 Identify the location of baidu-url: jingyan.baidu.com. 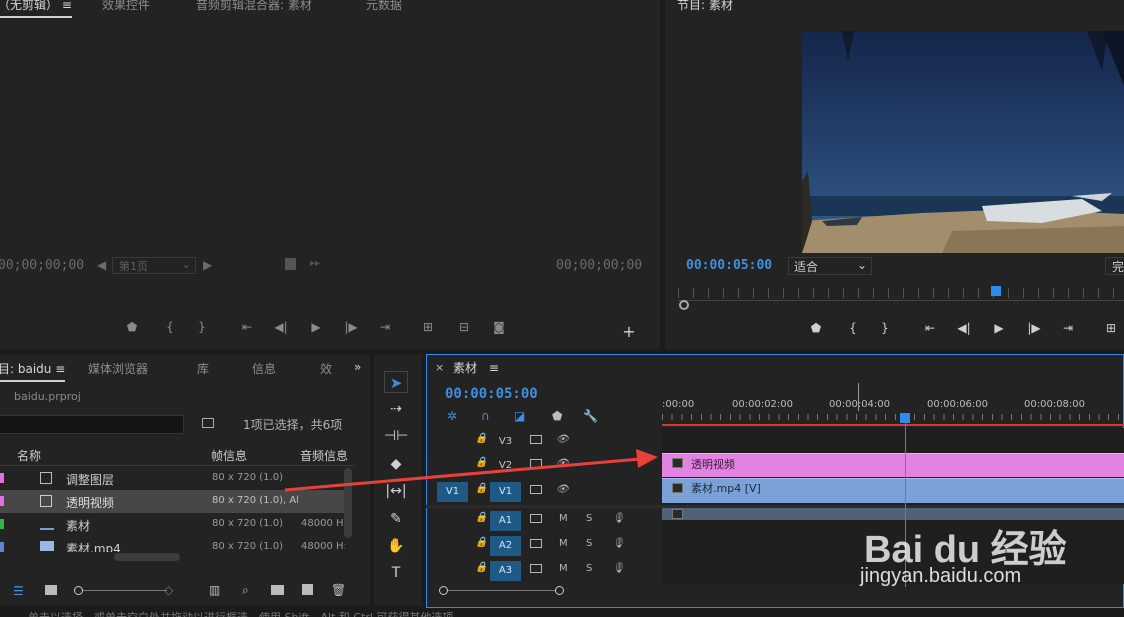
(941, 576).